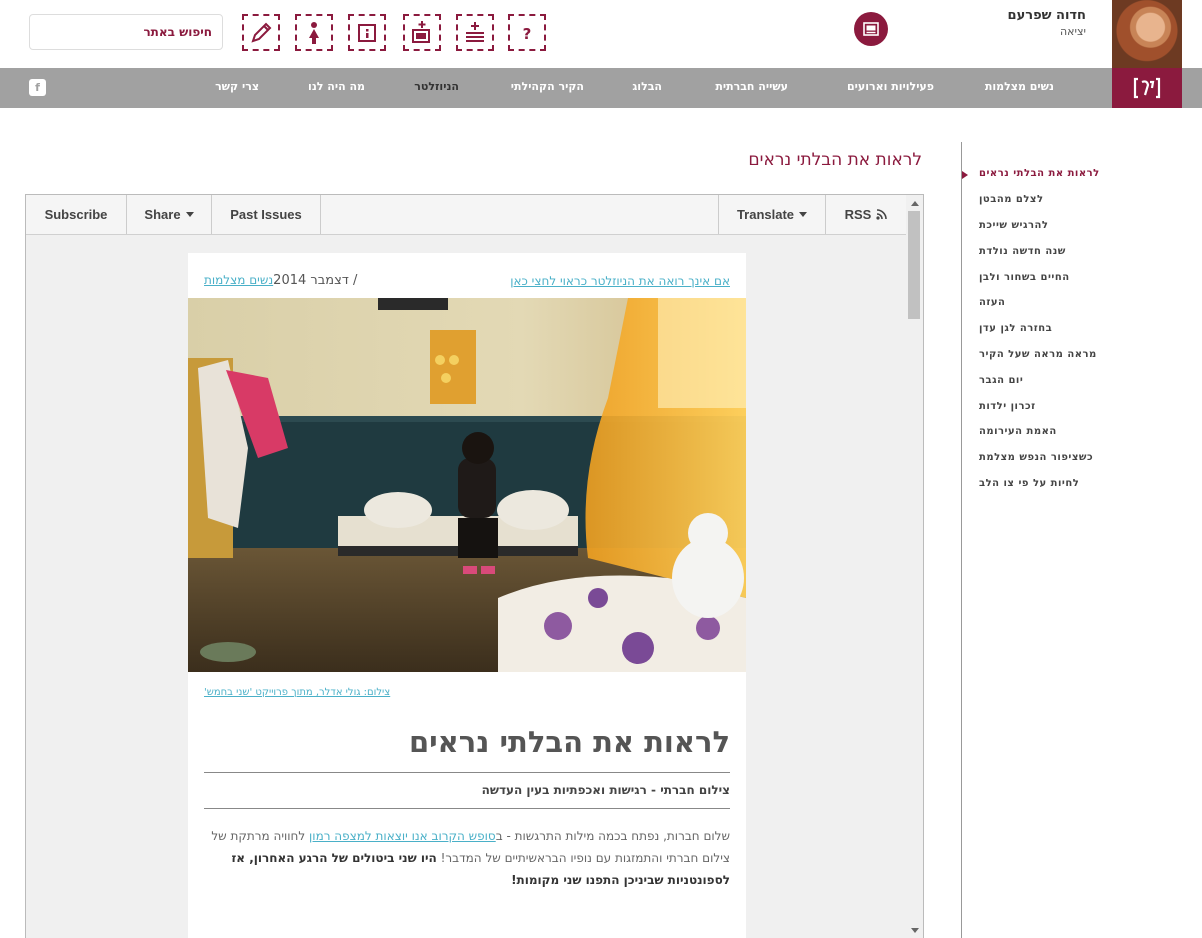 The height and width of the screenshot is (938, 1202). I want to click on sidebar-item-issue: להרגיש שייכת, so click(1013, 225).